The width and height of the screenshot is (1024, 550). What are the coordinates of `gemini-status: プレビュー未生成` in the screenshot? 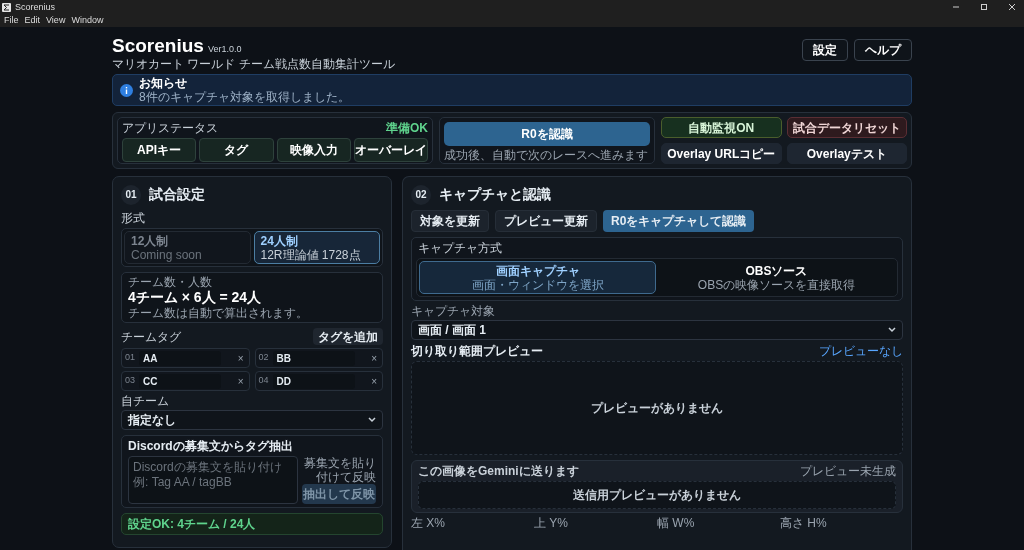 It's located at (848, 471).